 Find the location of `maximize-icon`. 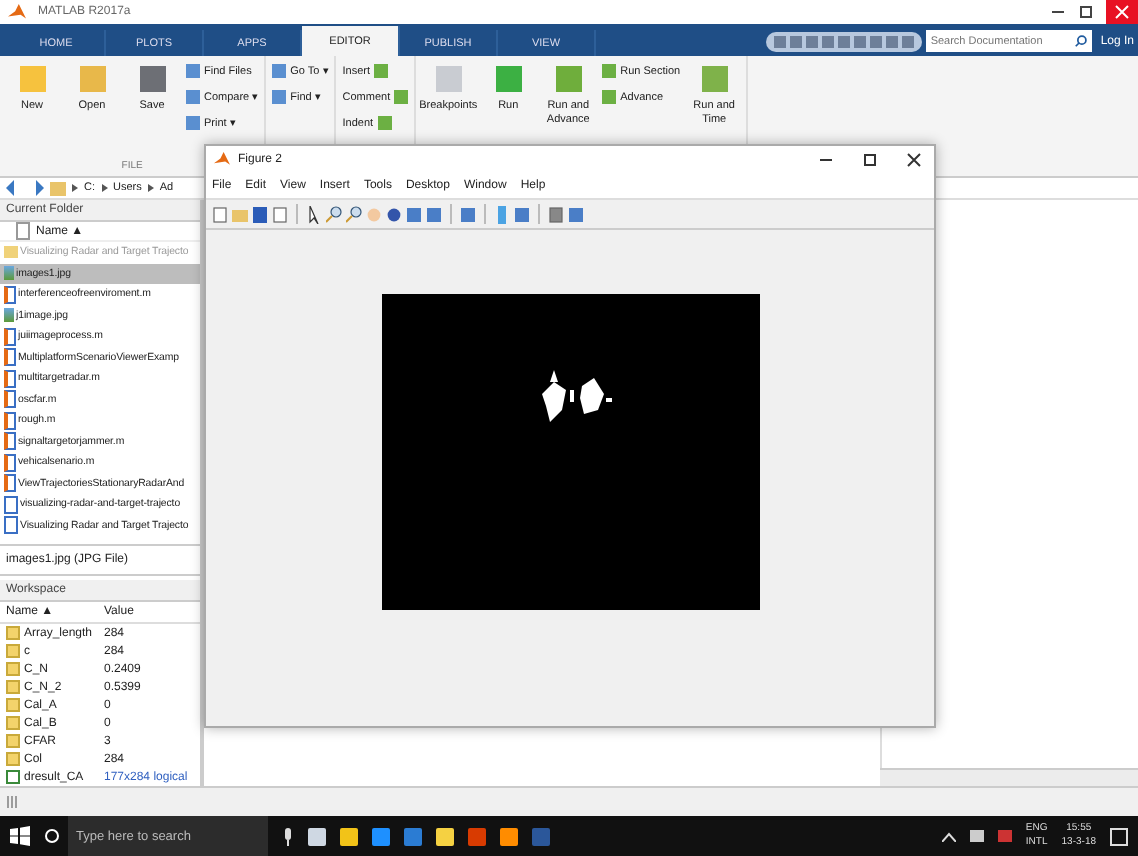

maximize-icon is located at coordinates (870, 160).